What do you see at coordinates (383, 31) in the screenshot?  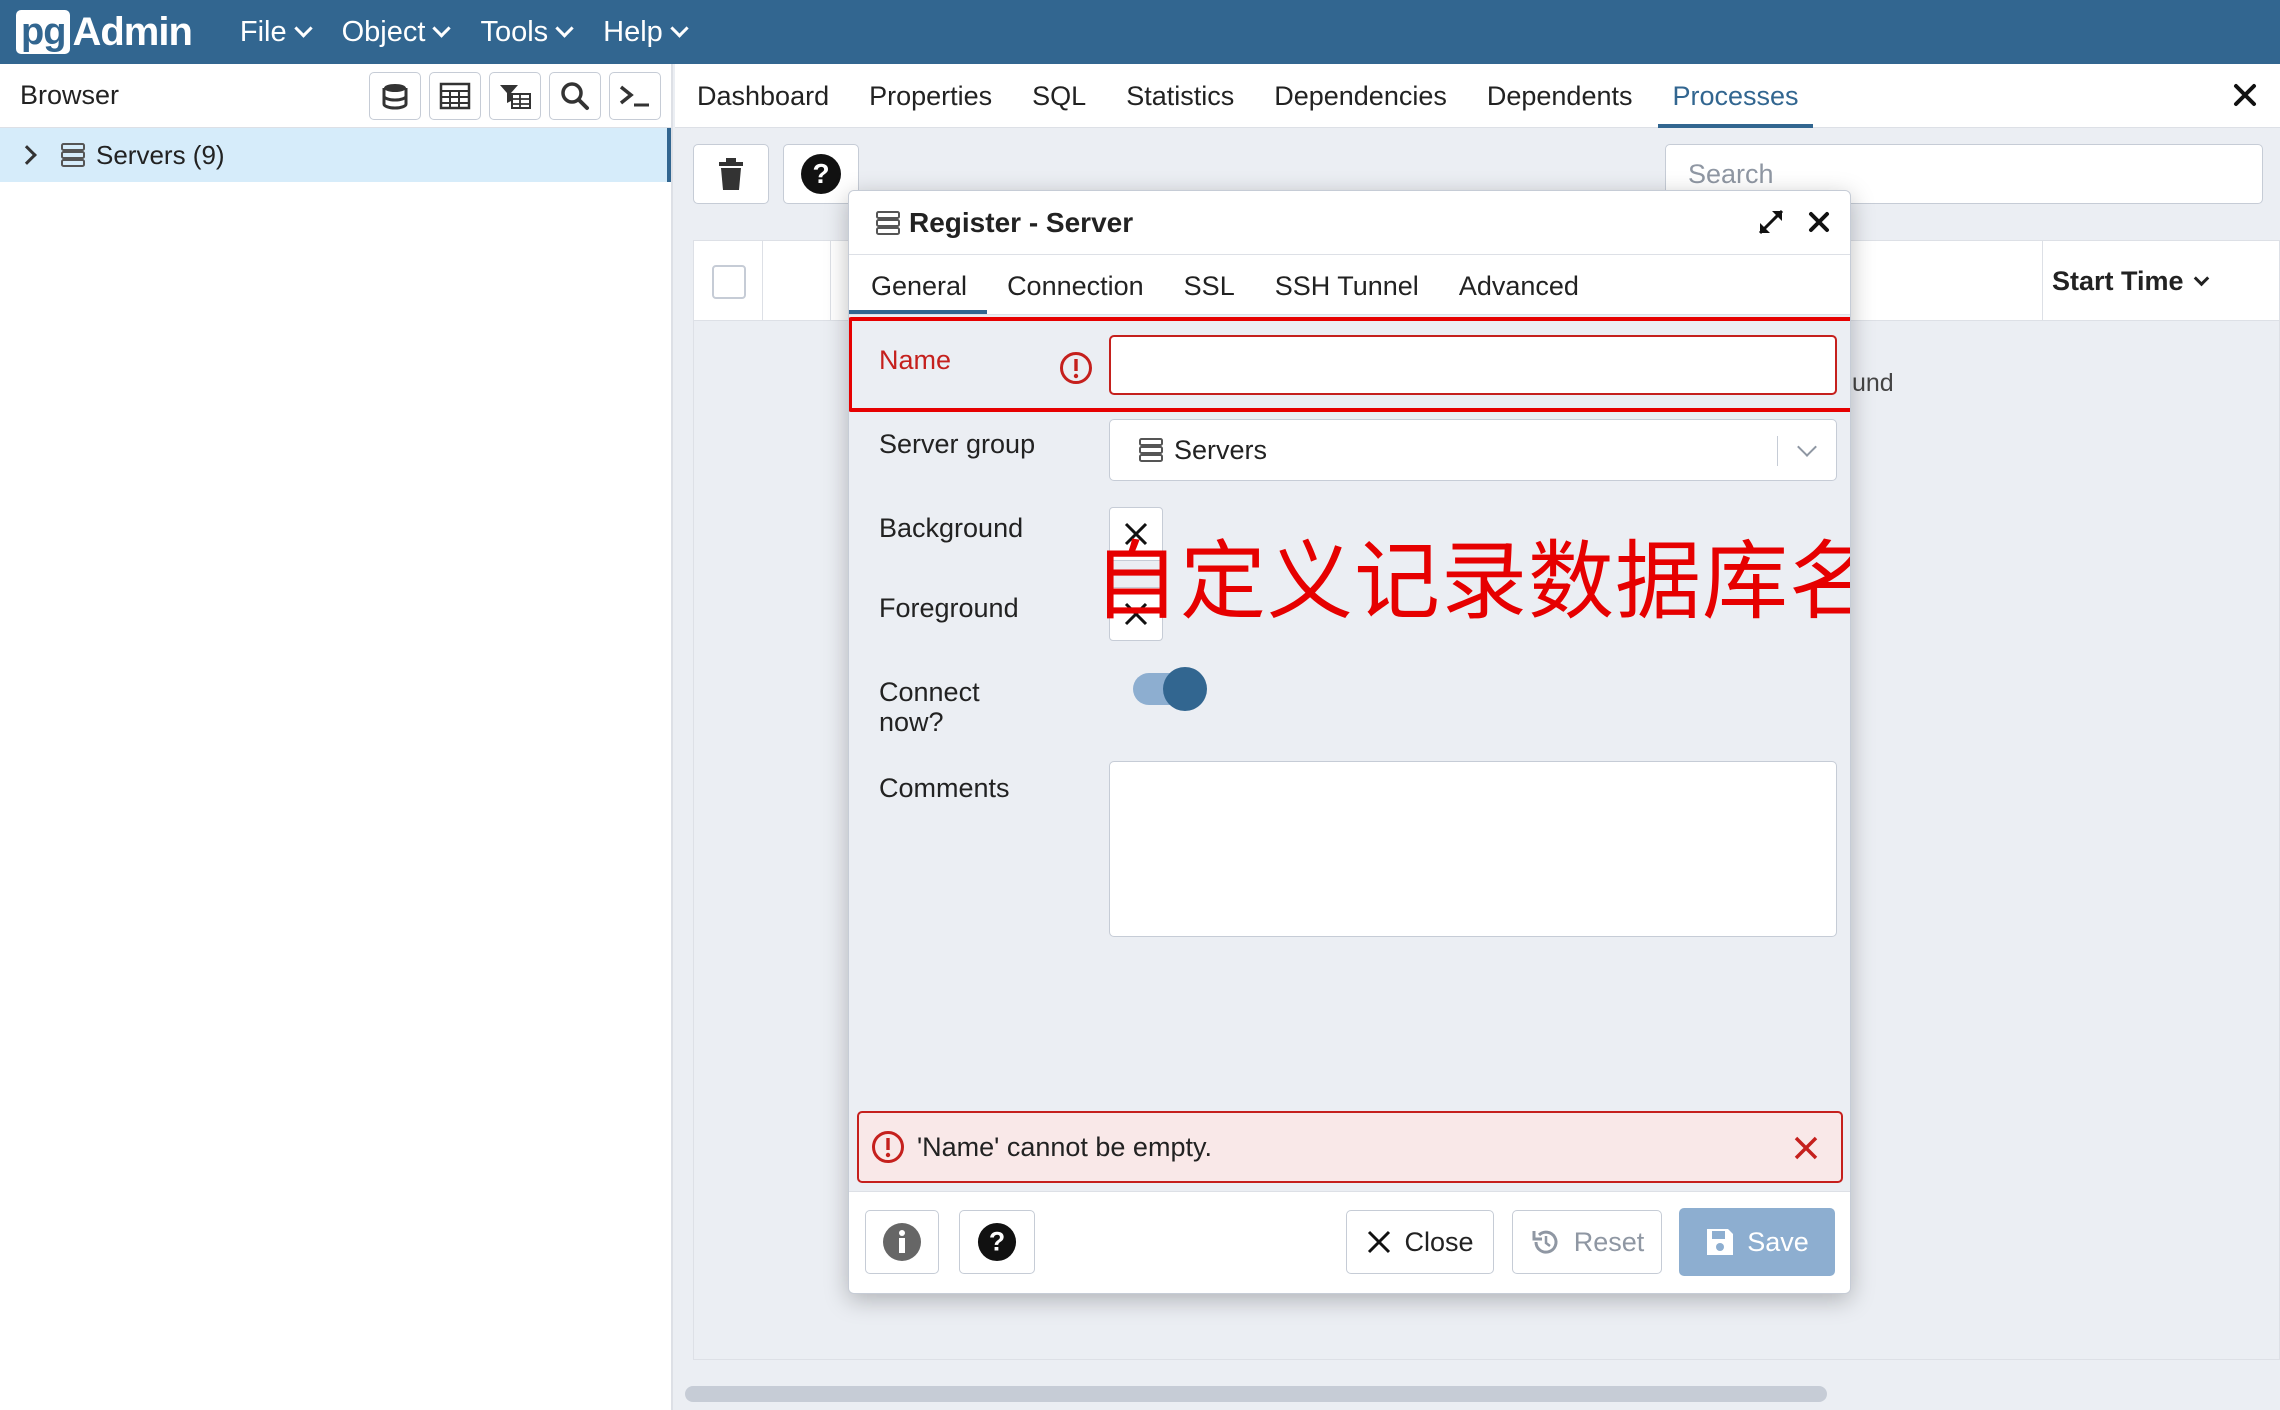 I see `menu-object-label: Object` at bounding box center [383, 31].